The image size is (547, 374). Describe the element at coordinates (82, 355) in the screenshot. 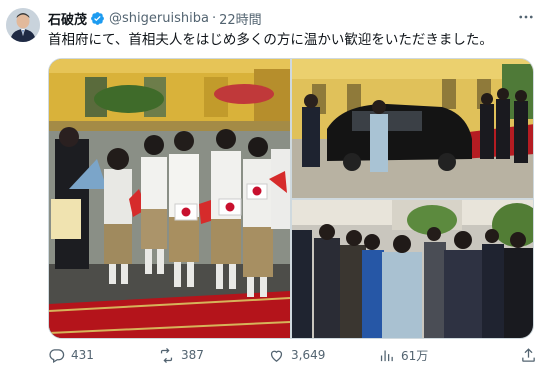

I see `reply-count: 431` at that location.